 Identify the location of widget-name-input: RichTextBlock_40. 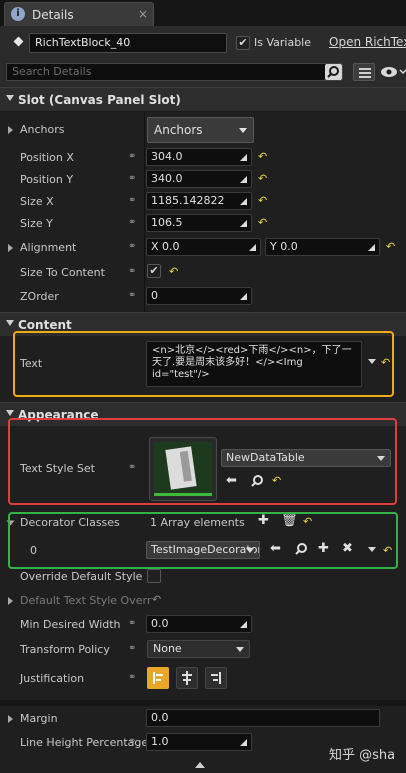
(128, 43).